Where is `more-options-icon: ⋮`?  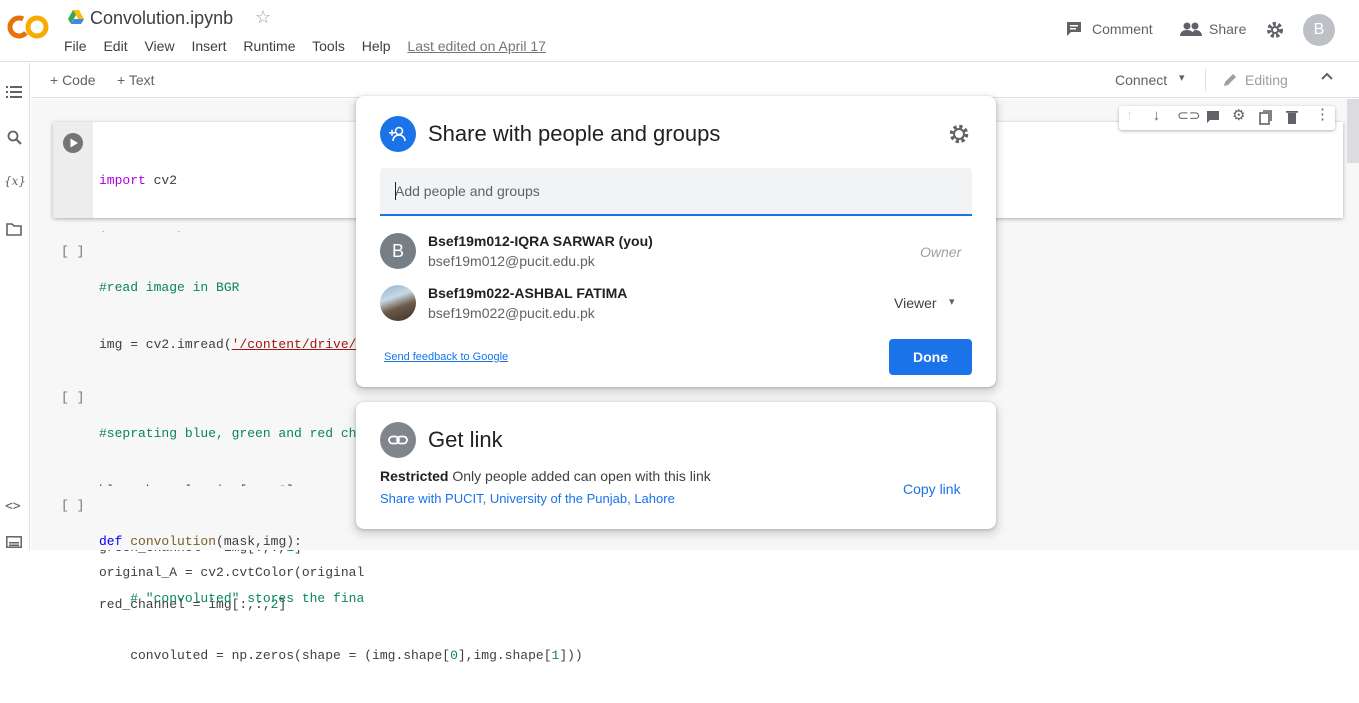 more-options-icon: ⋮ is located at coordinates (1322, 115).